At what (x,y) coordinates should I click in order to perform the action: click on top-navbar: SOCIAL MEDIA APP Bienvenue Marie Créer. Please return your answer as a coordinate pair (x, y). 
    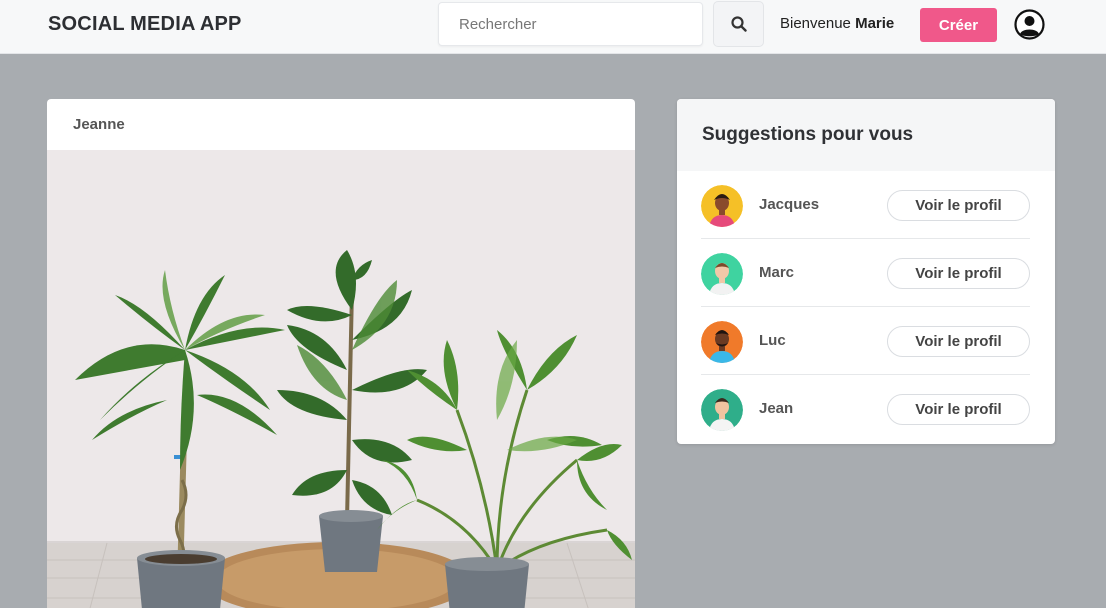
    Looking at the image, I should click on (553, 27).